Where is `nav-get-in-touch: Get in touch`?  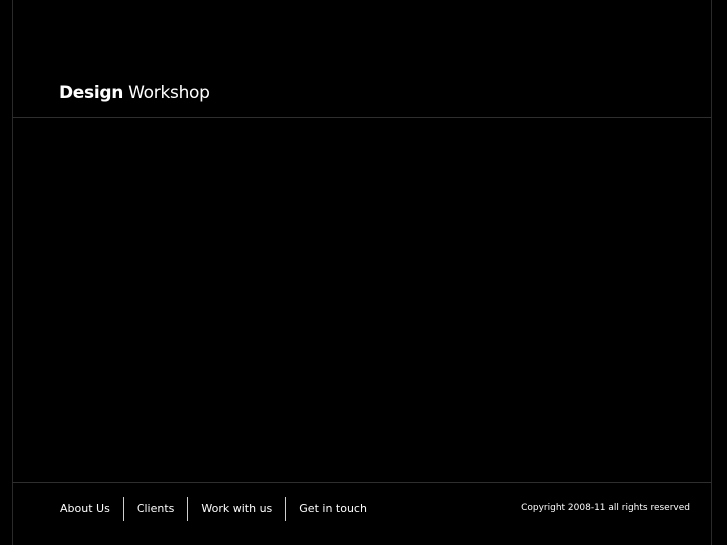 nav-get-in-touch: Get in touch is located at coordinates (333, 509).